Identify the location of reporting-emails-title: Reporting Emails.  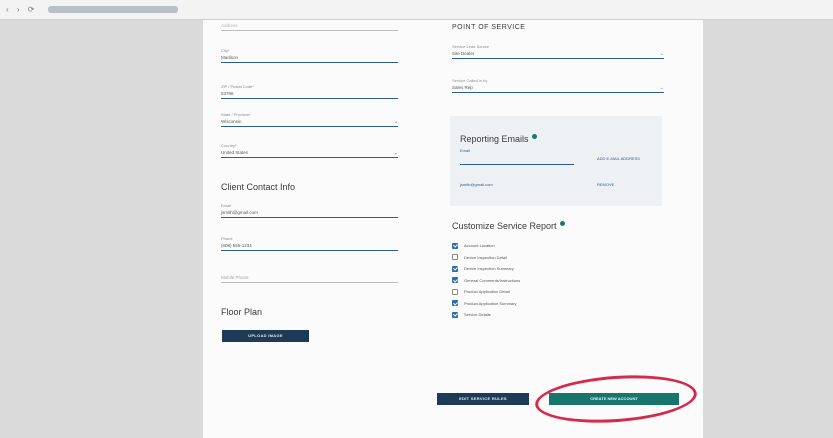
(498, 139).